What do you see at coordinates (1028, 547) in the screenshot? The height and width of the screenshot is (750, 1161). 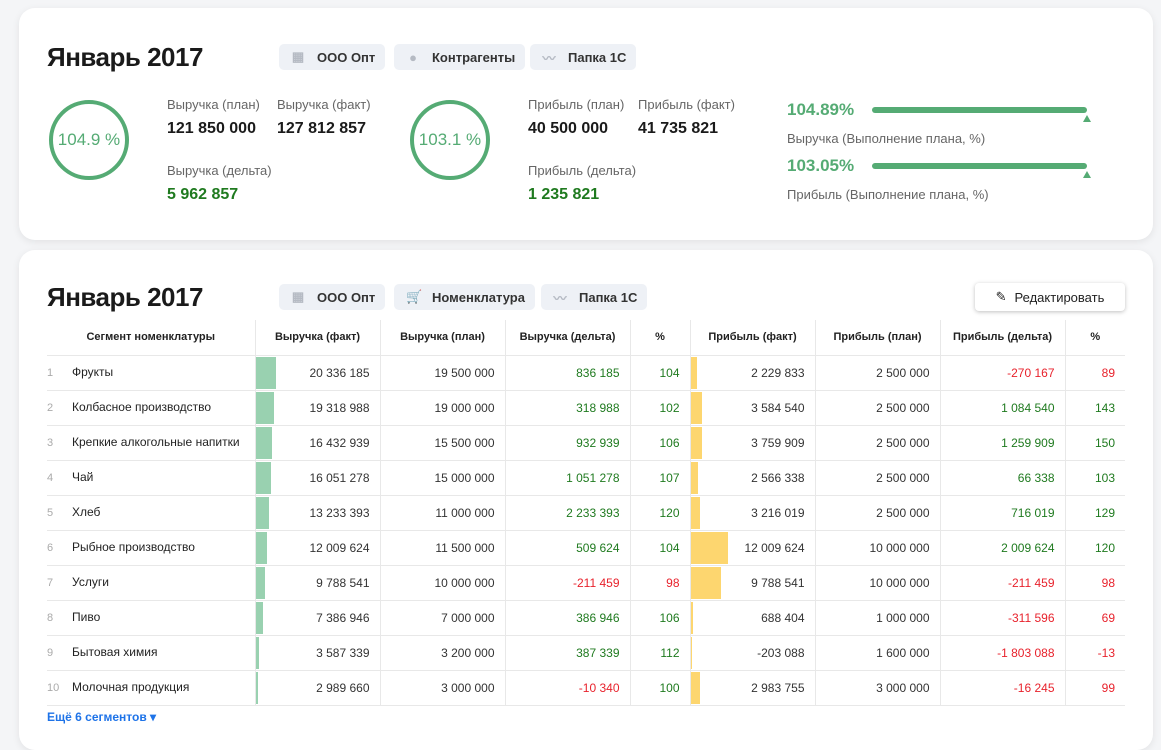 I see `cell-text: 2 009 624` at bounding box center [1028, 547].